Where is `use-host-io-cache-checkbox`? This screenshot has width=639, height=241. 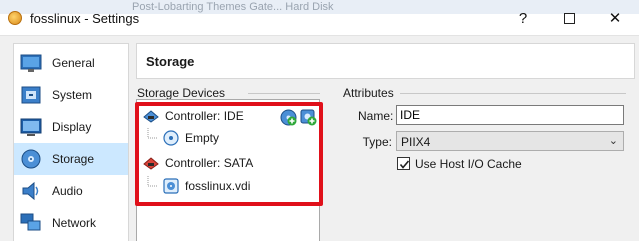 use-host-io-cache-checkbox is located at coordinates (403, 163).